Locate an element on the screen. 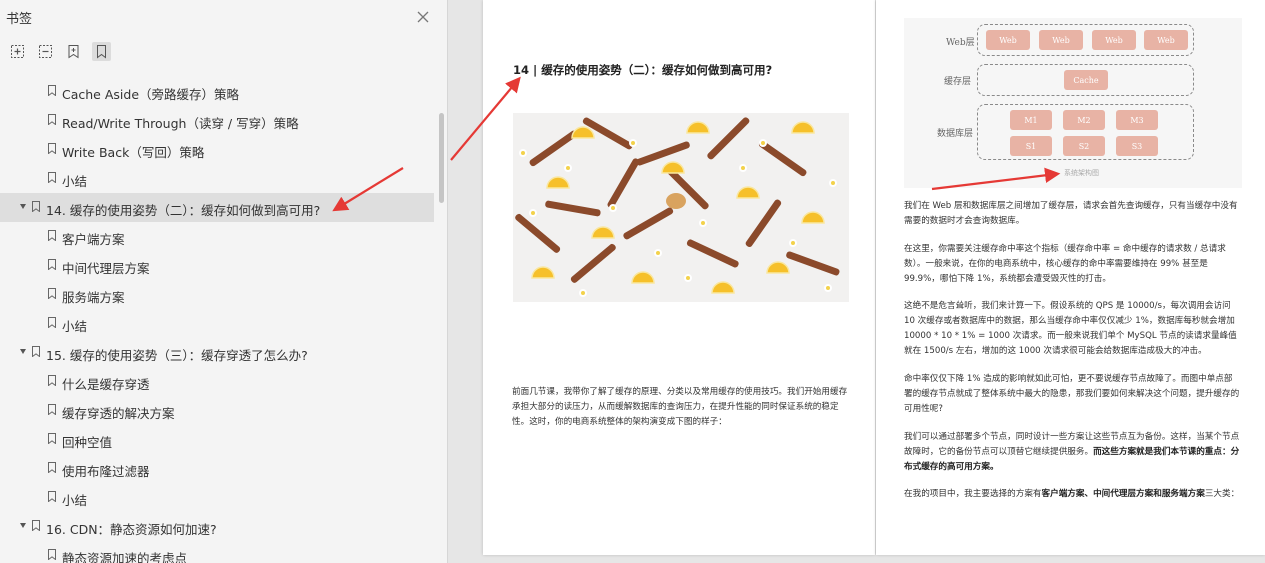 This screenshot has width=1265, height=563. bookmark-item: 缓存穿透的解决方案 is located at coordinates (217, 410).